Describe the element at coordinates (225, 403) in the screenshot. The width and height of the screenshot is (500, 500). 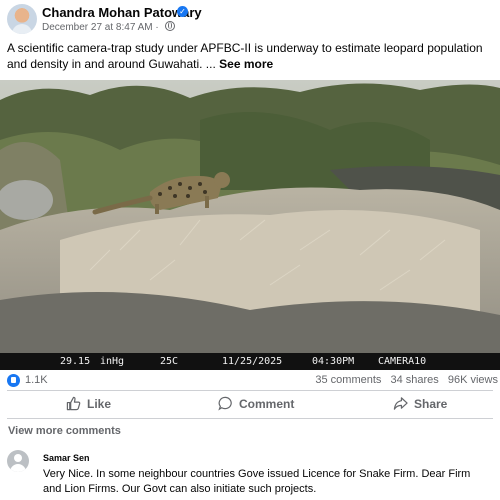
I see `comment-icon` at that location.